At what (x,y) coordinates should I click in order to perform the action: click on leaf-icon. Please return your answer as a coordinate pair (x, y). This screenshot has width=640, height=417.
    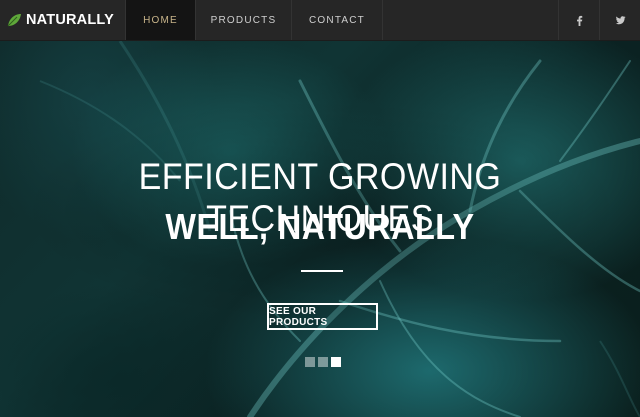
    Looking at the image, I should click on (14, 20).